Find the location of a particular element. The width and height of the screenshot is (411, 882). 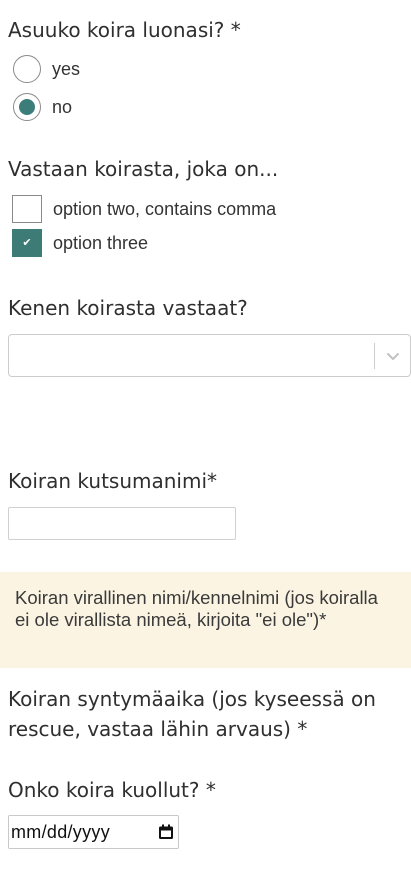

question-title-dog-lives-with-you: Asuuko koira luonasi? * is located at coordinates (124, 30).